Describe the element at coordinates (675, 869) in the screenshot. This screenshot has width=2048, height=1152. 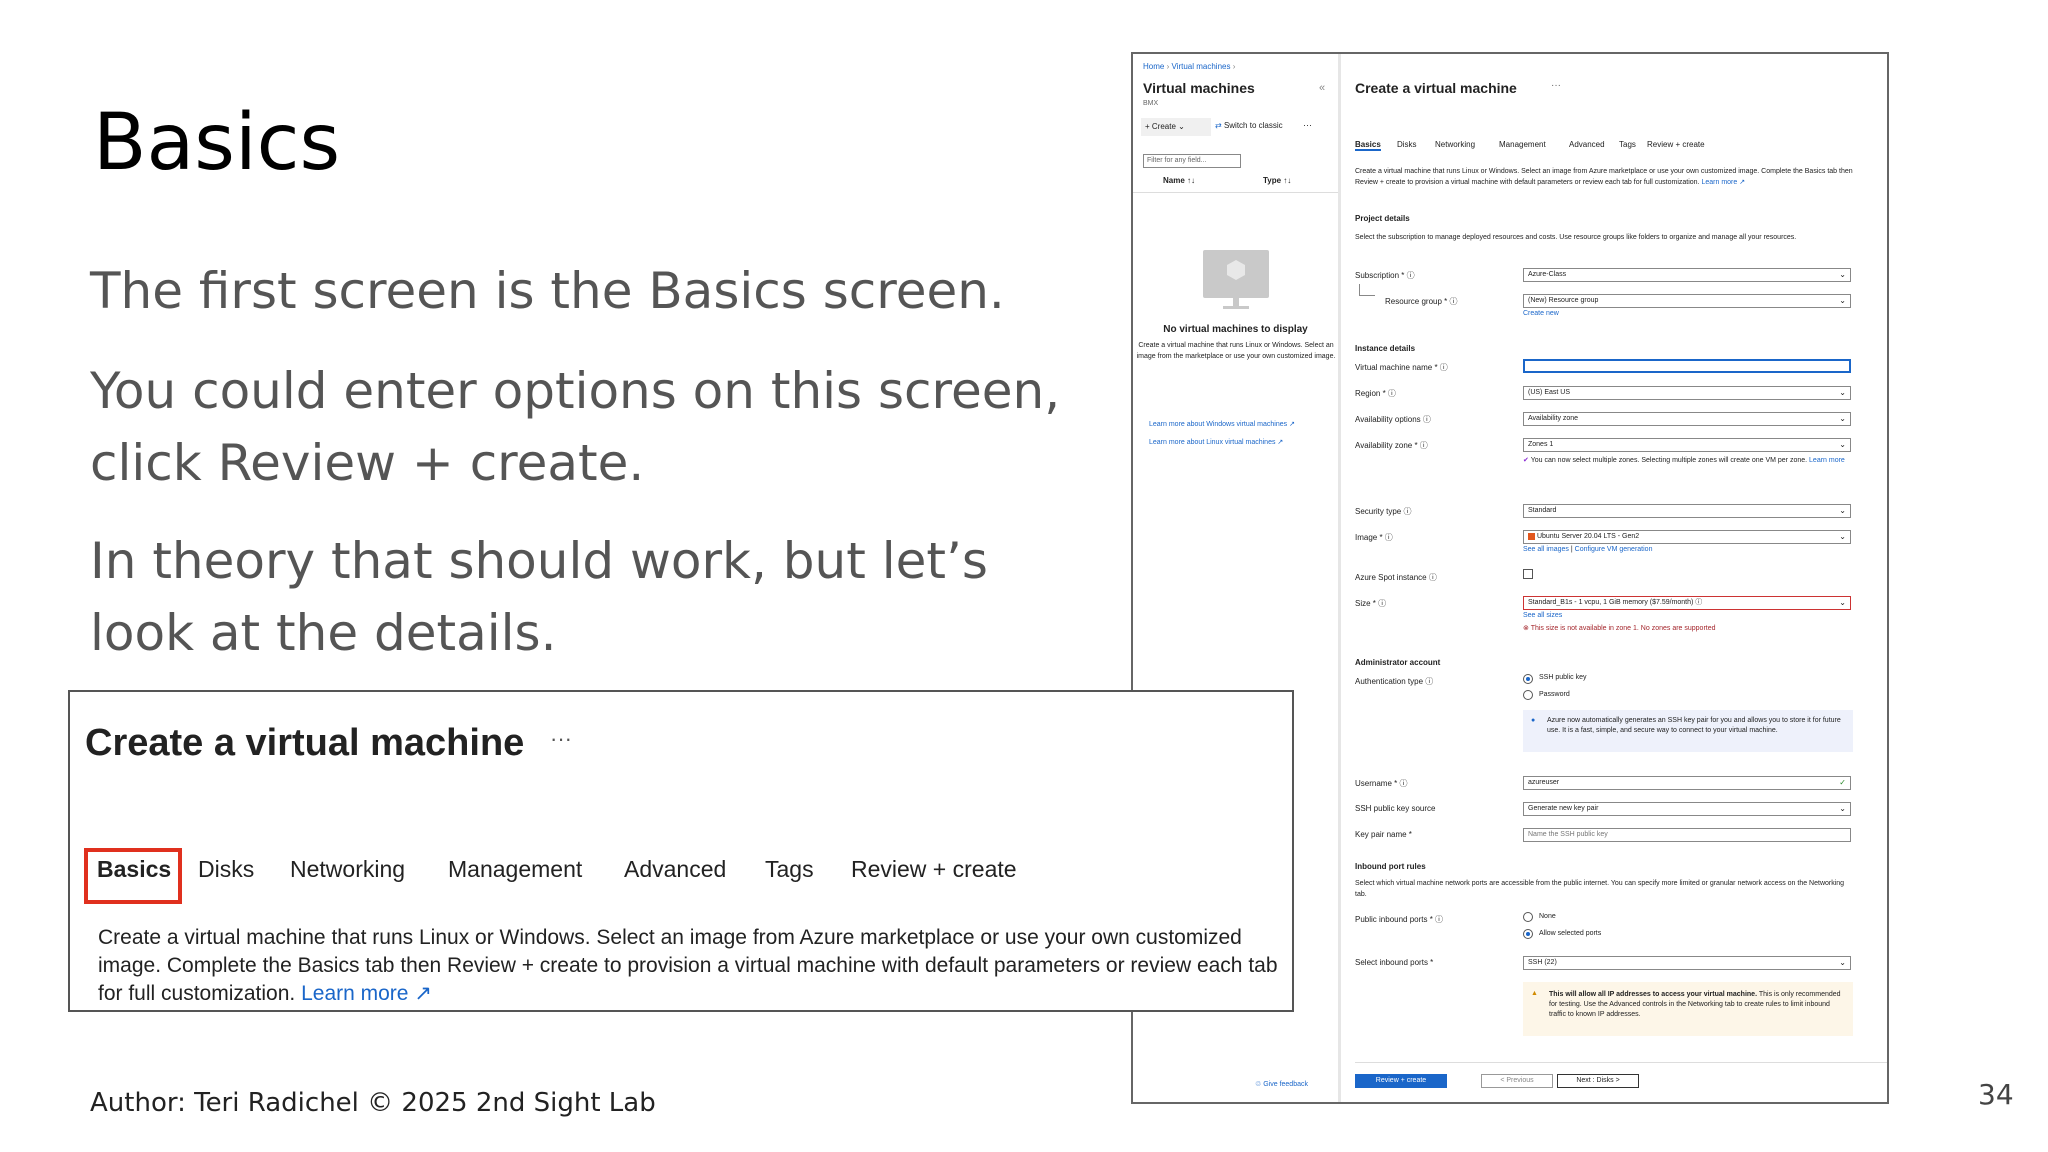
I see `zoom-tab-advanced: Advanced` at that location.